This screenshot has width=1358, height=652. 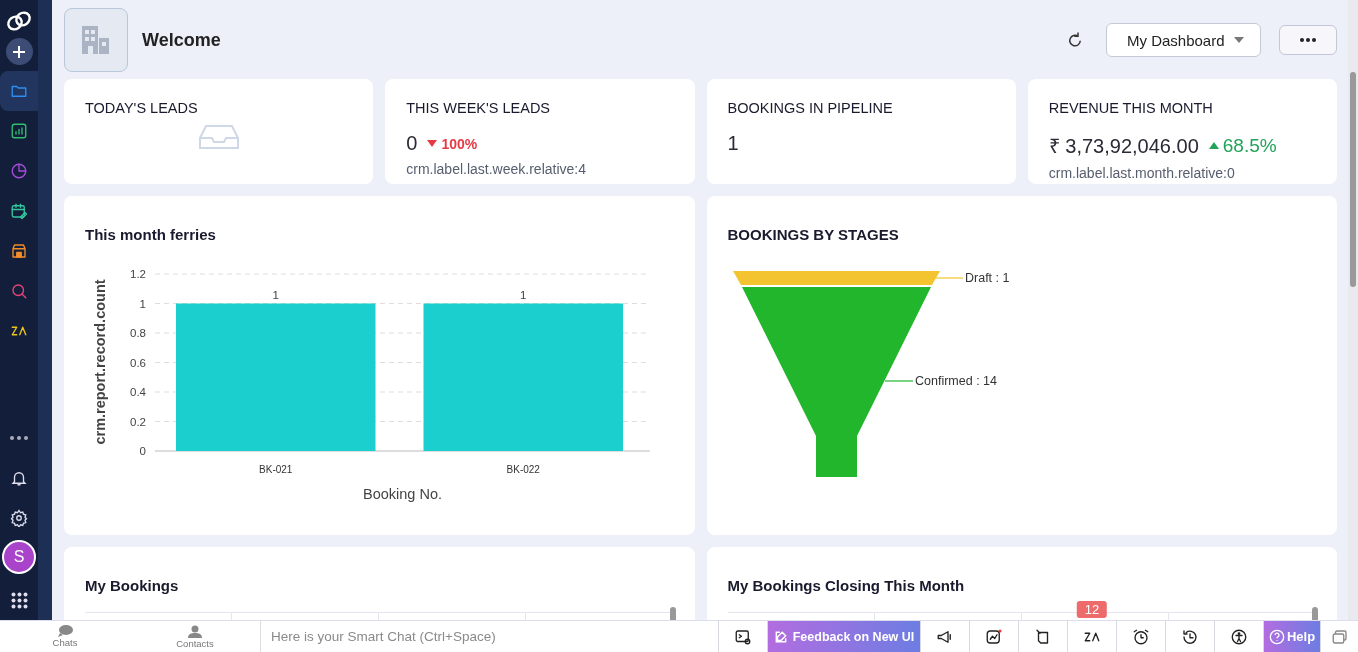 What do you see at coordinates (459, 143) in the screenshot?
I see `kpi-change: 100%` at bounding box center [459, 143].